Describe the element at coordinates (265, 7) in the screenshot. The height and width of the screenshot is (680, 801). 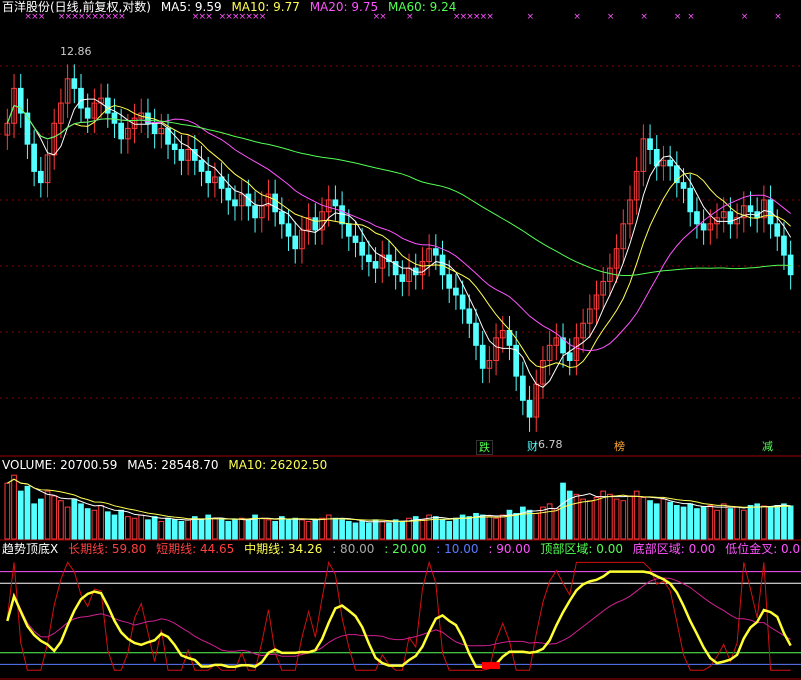
I see `ma10-legend: MA10: 9.77` at that location.